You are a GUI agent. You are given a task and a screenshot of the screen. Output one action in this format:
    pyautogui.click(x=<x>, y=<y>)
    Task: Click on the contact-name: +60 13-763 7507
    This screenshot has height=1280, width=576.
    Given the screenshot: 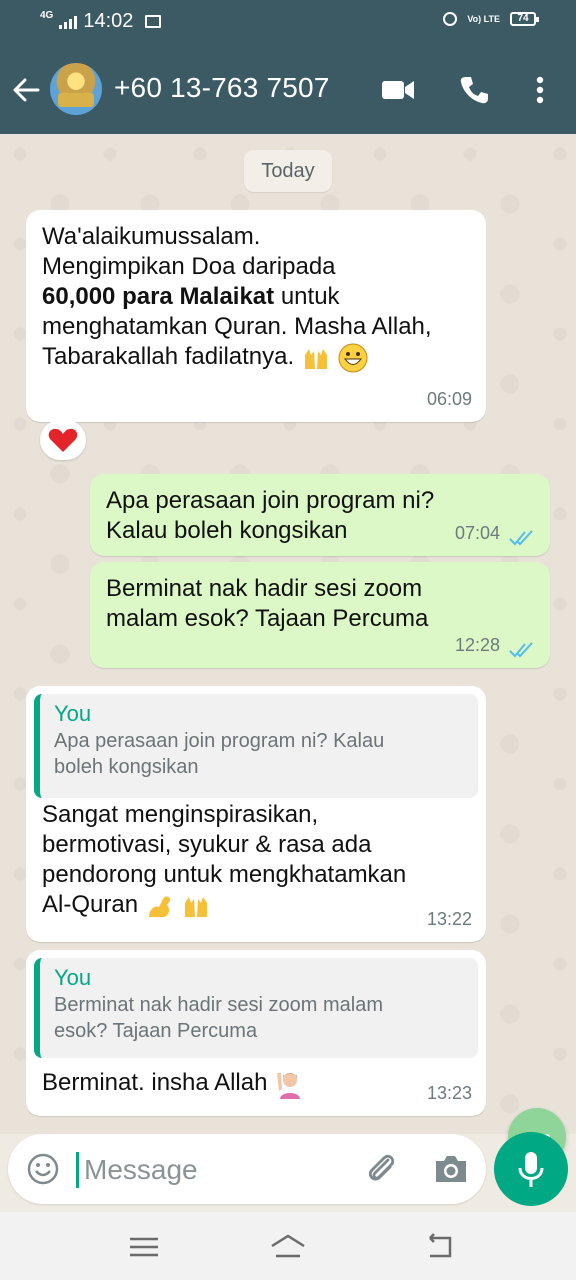 What is the action you would take?
    pyautogui.click(x=222, y=88)
    